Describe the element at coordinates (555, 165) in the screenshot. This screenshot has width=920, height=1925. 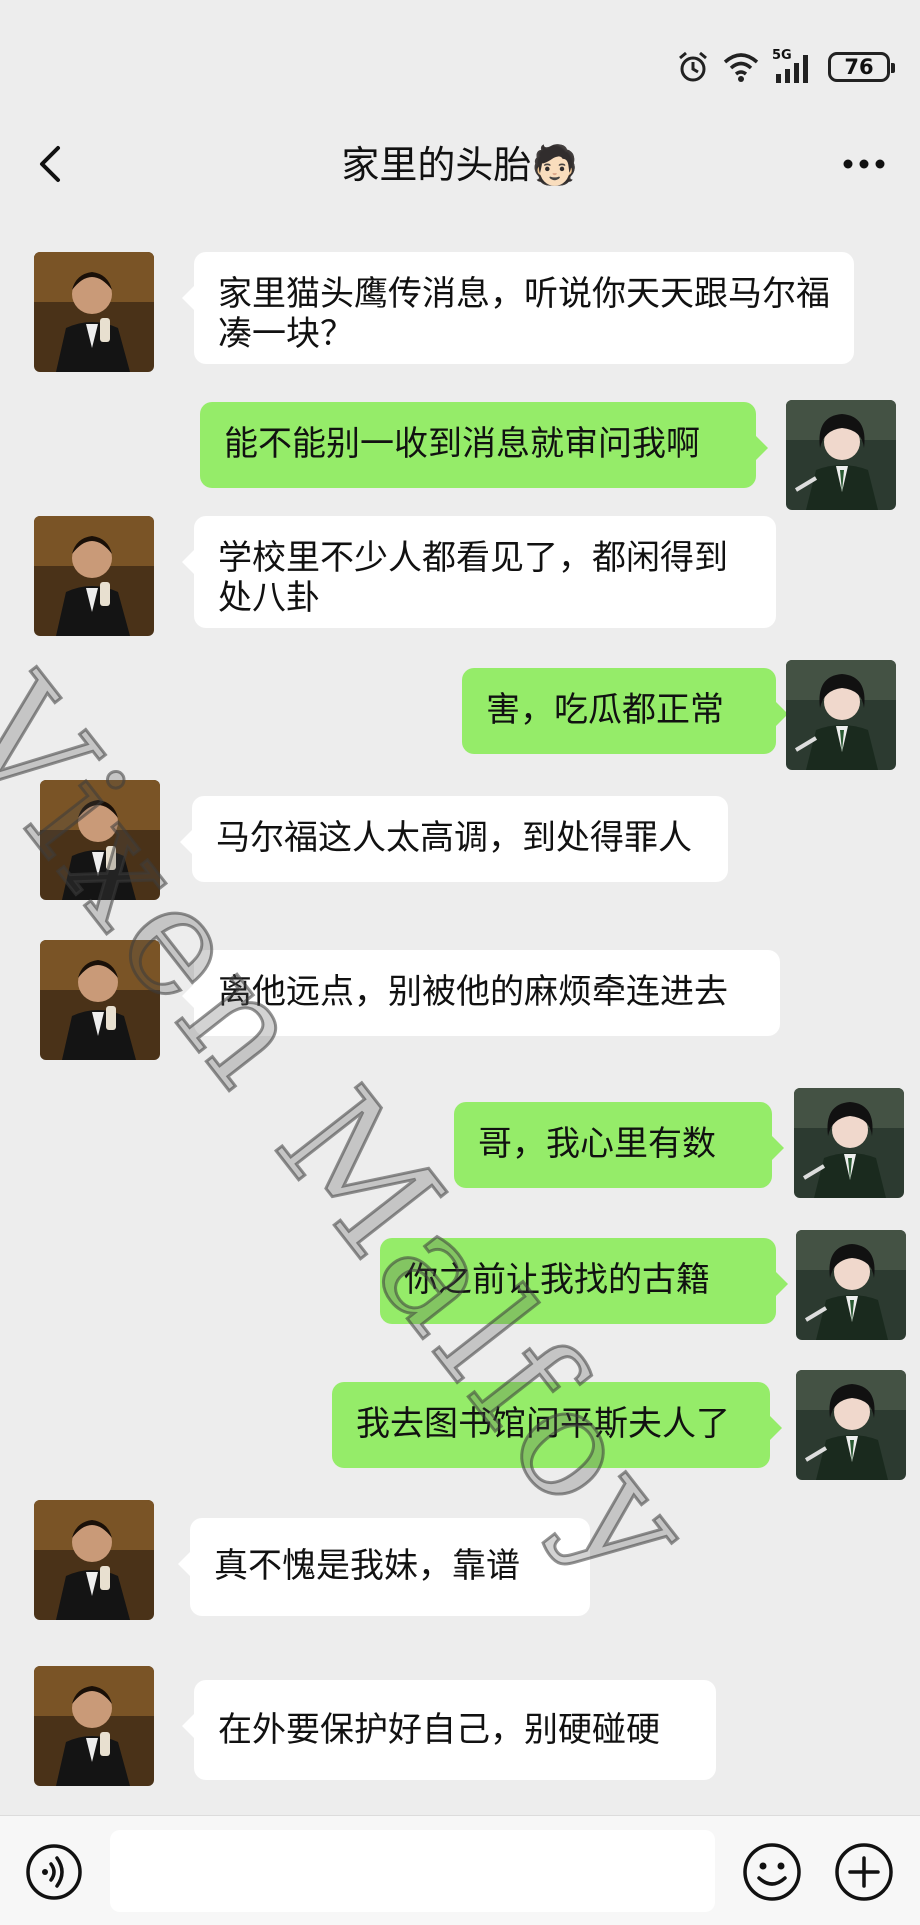
I see `person-emoji: 🧑🏻` at that location.